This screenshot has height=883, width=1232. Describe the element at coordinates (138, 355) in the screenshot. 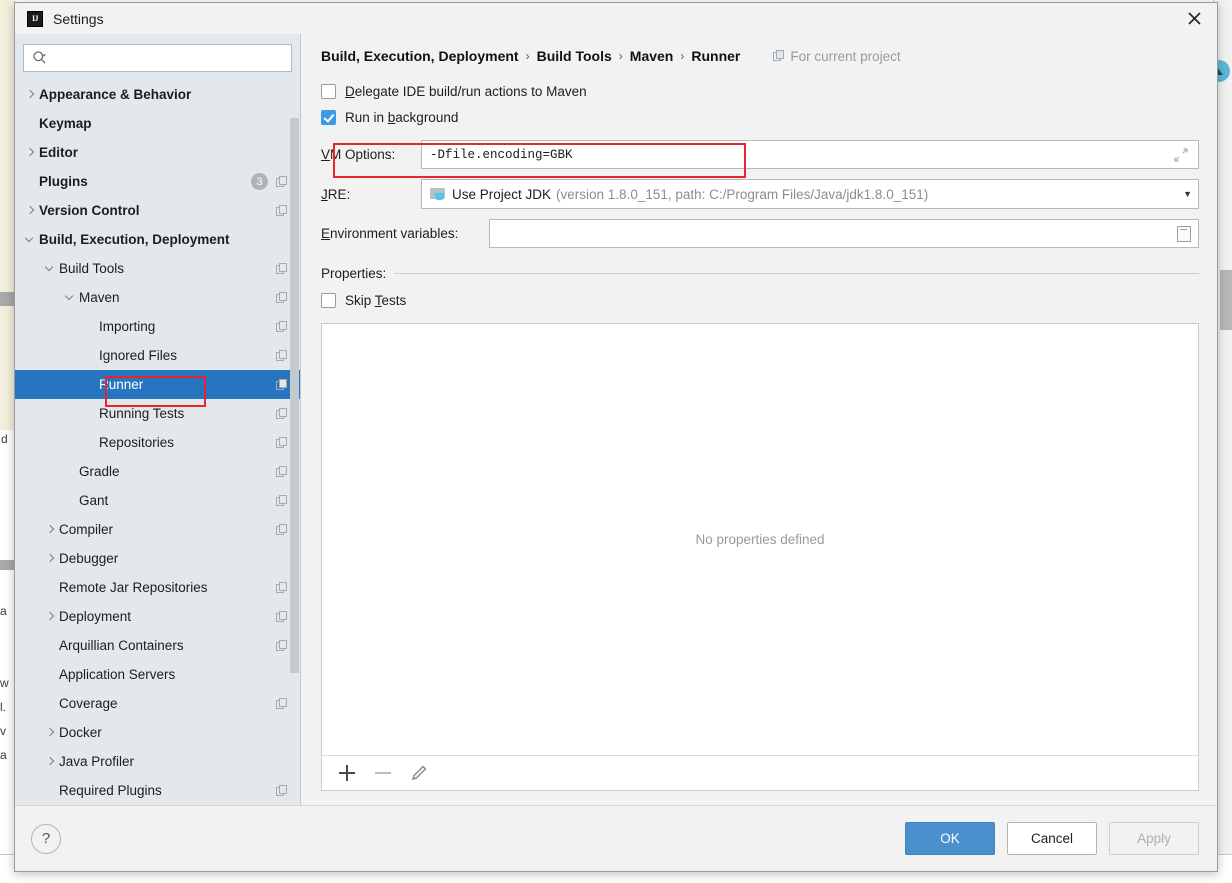

I see `sidebar-item-label: Ignored Files` at that location.